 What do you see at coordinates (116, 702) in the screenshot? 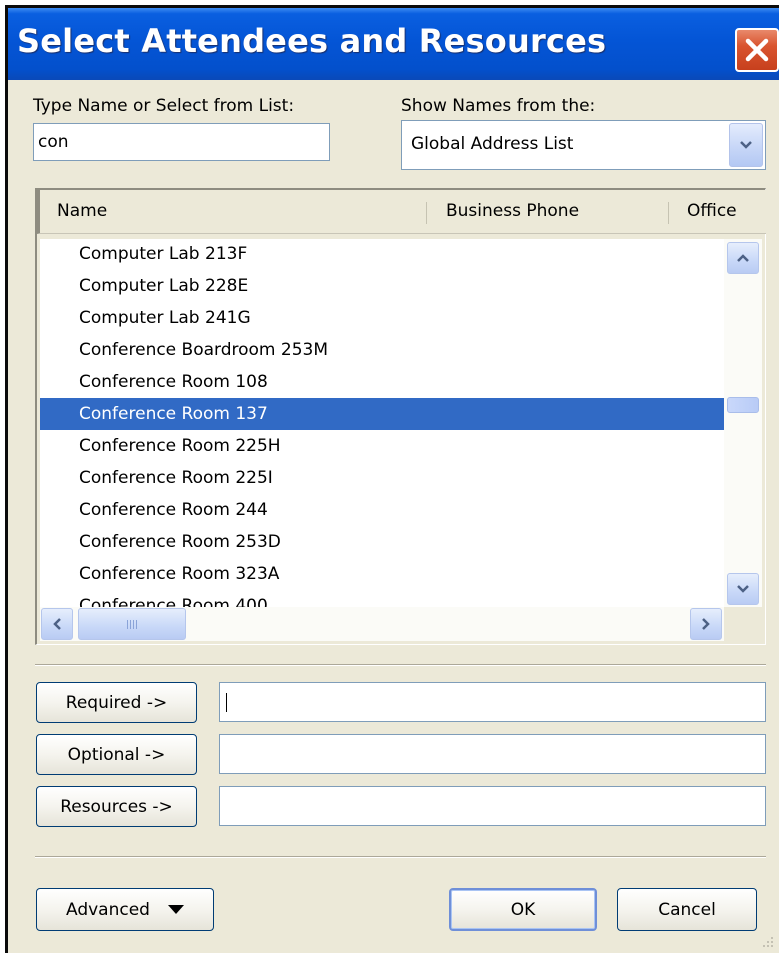
I see `required-button: Required ->` at bounding box center [116, 702].